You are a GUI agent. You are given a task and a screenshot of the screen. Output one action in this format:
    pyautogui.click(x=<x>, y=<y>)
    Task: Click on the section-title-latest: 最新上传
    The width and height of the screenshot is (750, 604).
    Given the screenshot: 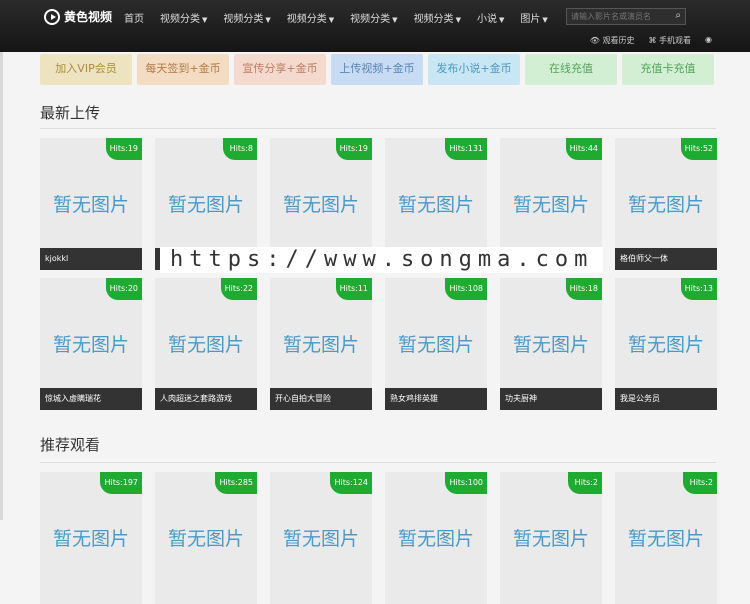 What is the action you would take?
    pyautogui.click(x=70, y=113)
    